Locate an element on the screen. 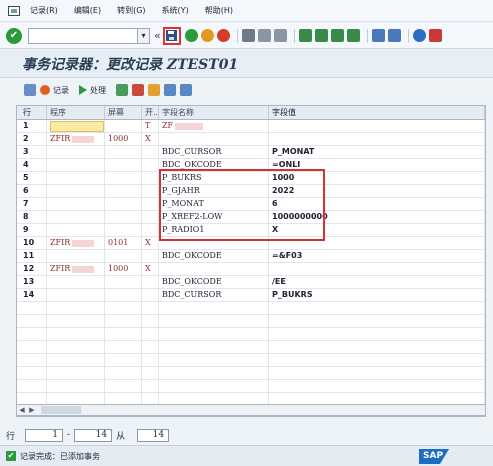 This screenshot has width=493, height=466. row-number: 10 is located at coordinates (32, 243).